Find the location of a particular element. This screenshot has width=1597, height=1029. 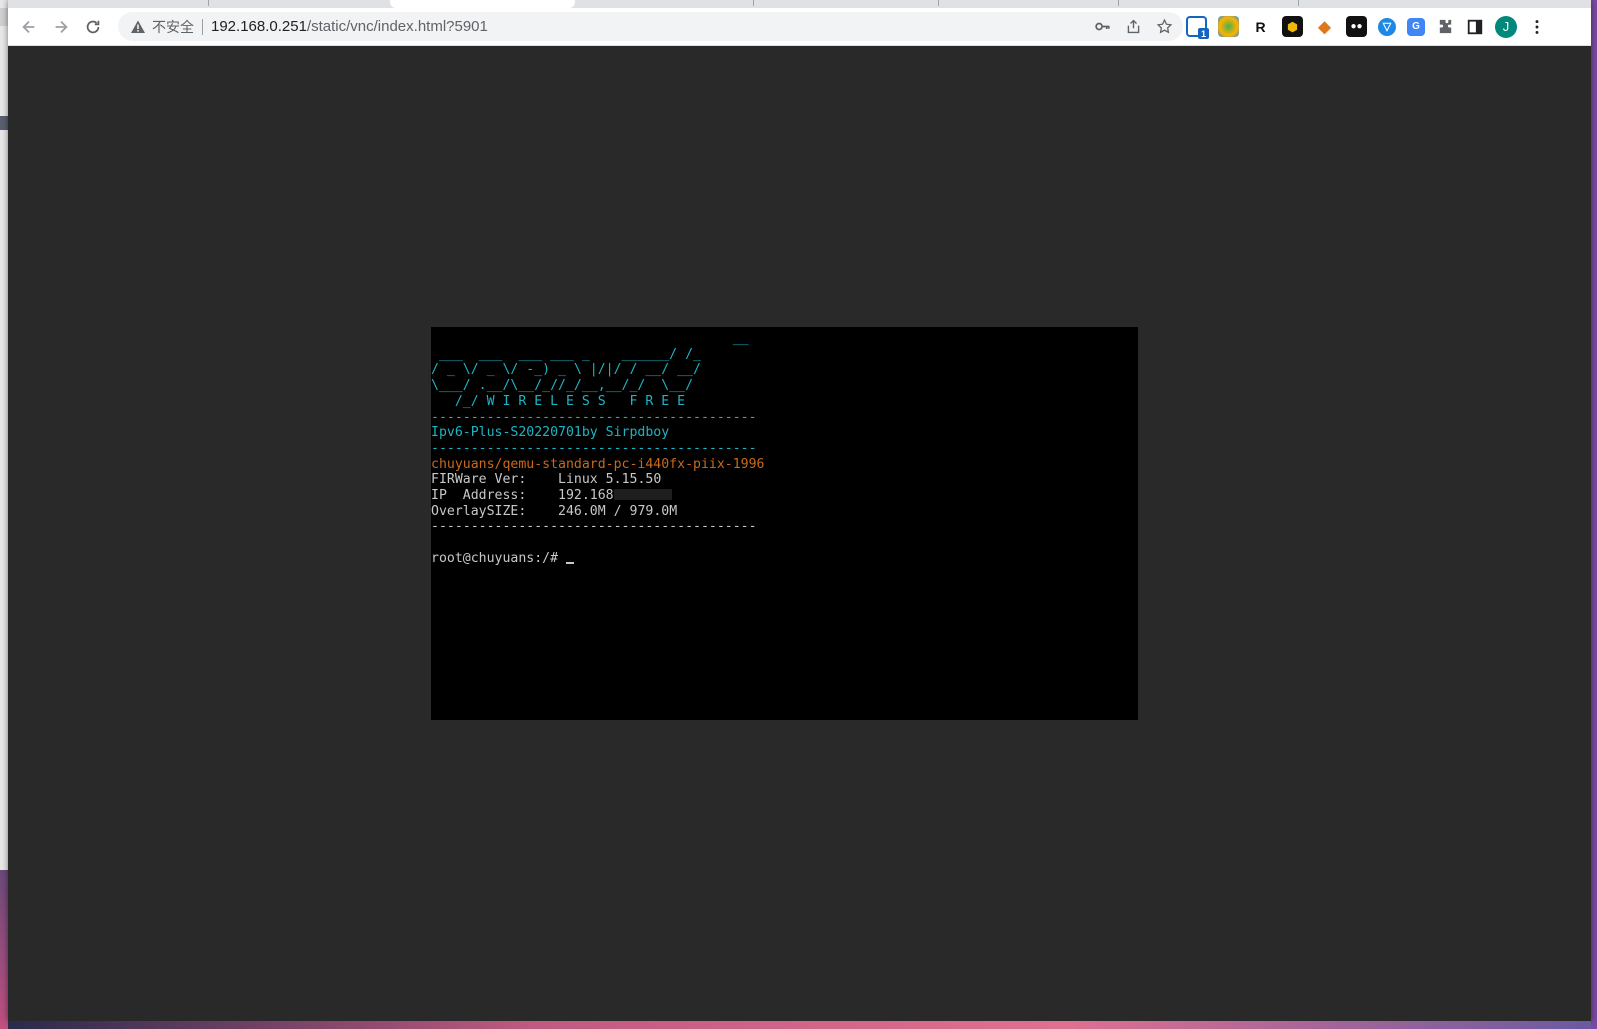

reload-button is located at coordinates (93, 27).